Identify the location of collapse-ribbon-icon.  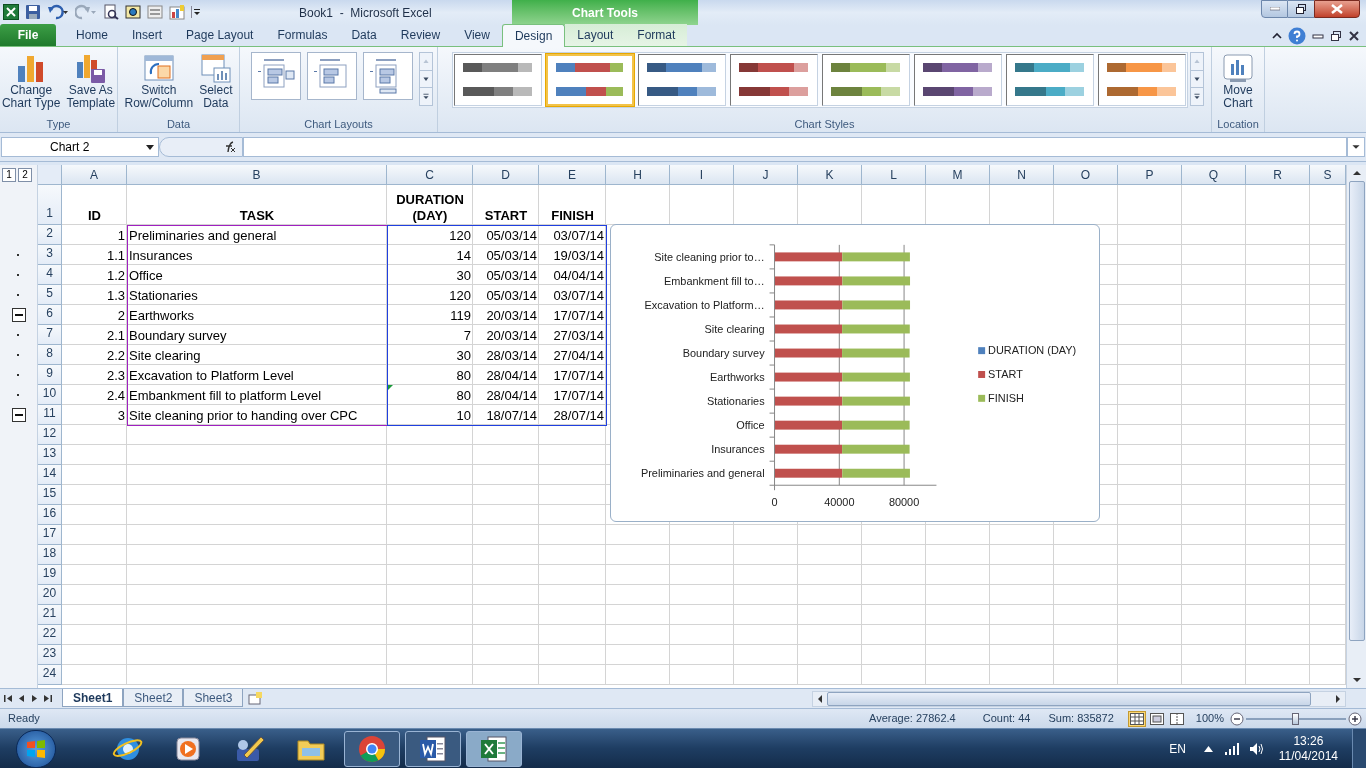
(1277, 35).